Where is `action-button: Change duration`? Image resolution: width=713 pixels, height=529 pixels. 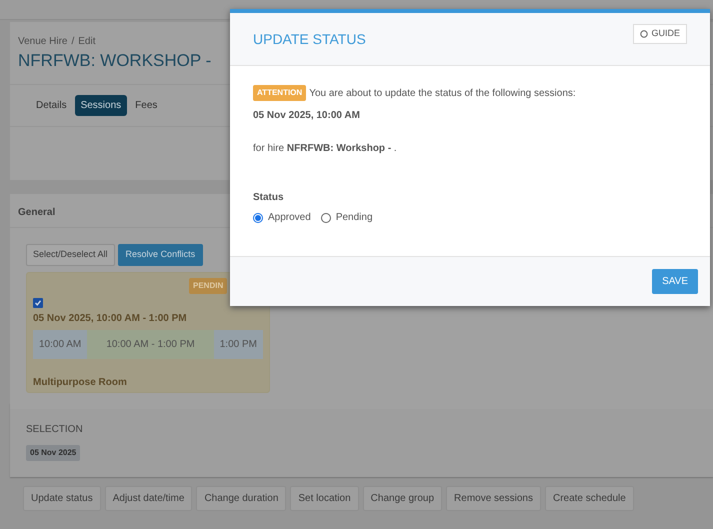
action-button: Change duration is located at coordinates (241, 498).